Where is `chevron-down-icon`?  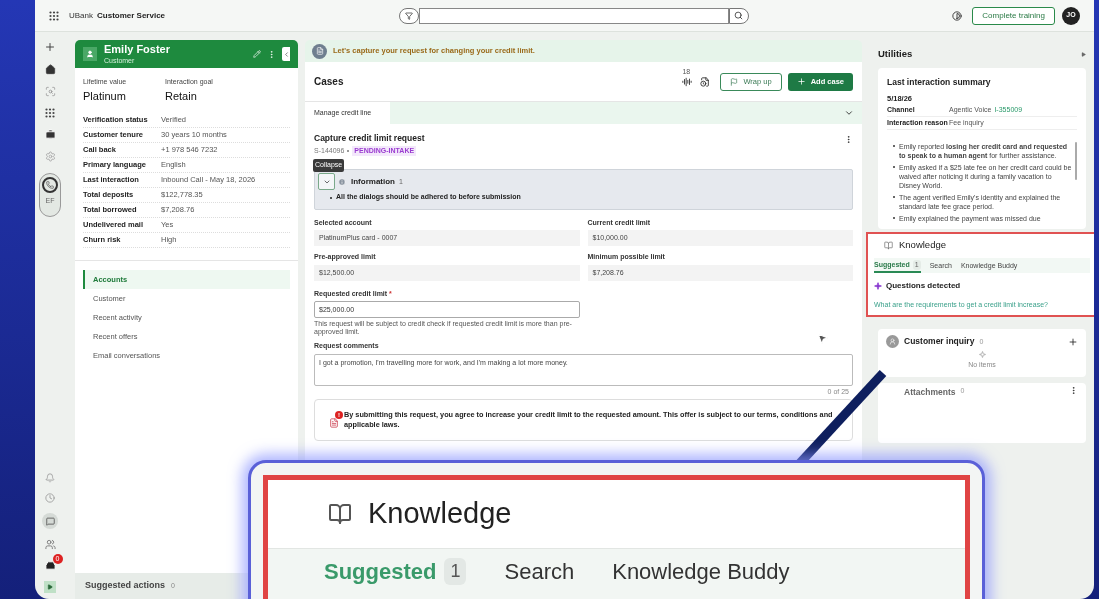 chevron-down-icon is located at coordinates (849, 113).